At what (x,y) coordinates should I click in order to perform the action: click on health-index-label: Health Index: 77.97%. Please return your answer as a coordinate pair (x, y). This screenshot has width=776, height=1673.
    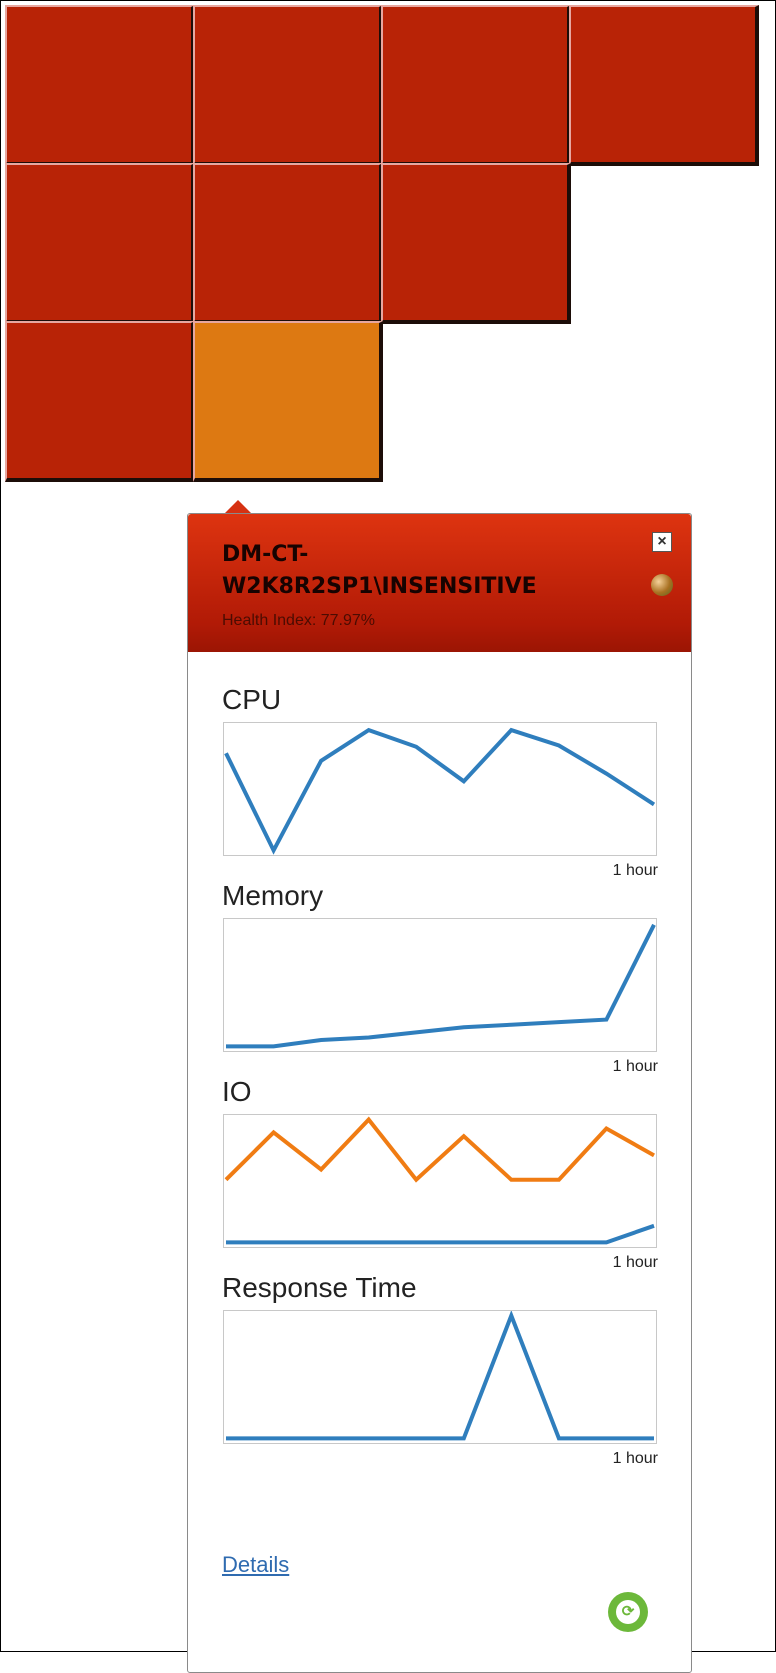
    Looking at the image, I should click on (298, 620).